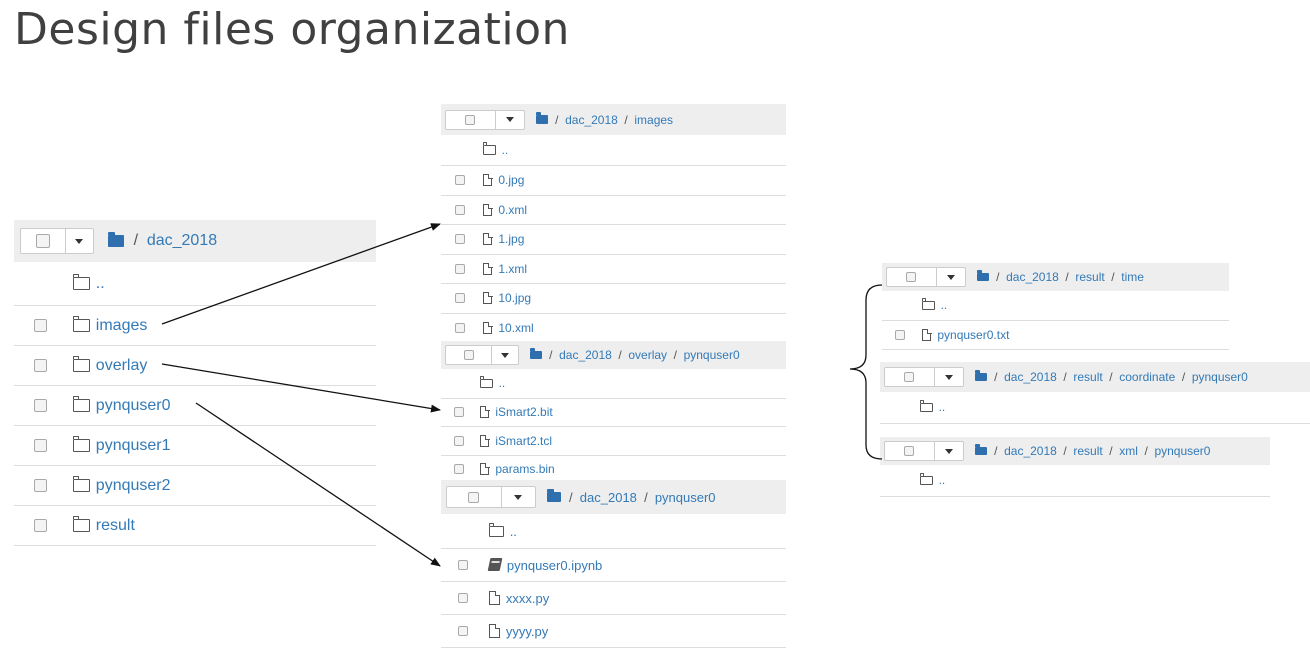 The height and width of the screenshot is (658, 1310). What do you see at coordinates (301, 388) in the screenshot?
I see `arrow-overlay-to-panel` at bounding box center [301, 388].